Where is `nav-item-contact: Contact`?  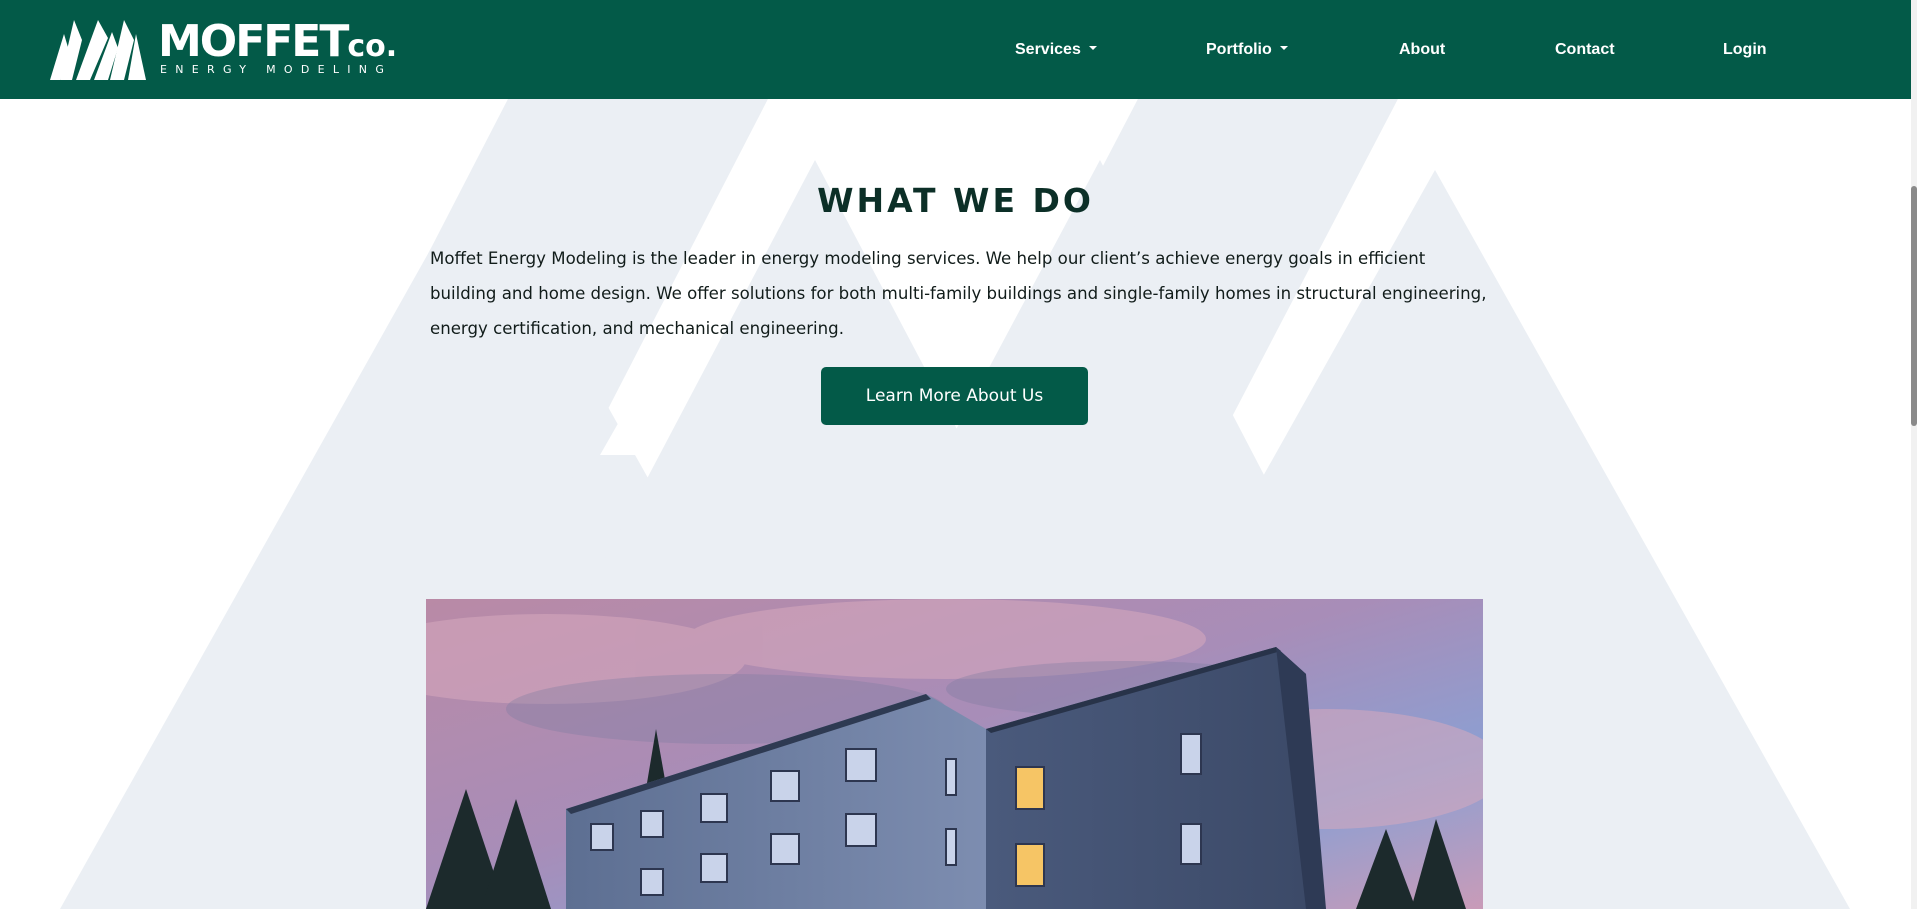 nav-item-contact: Contact is located at coordinates (1585, 50).